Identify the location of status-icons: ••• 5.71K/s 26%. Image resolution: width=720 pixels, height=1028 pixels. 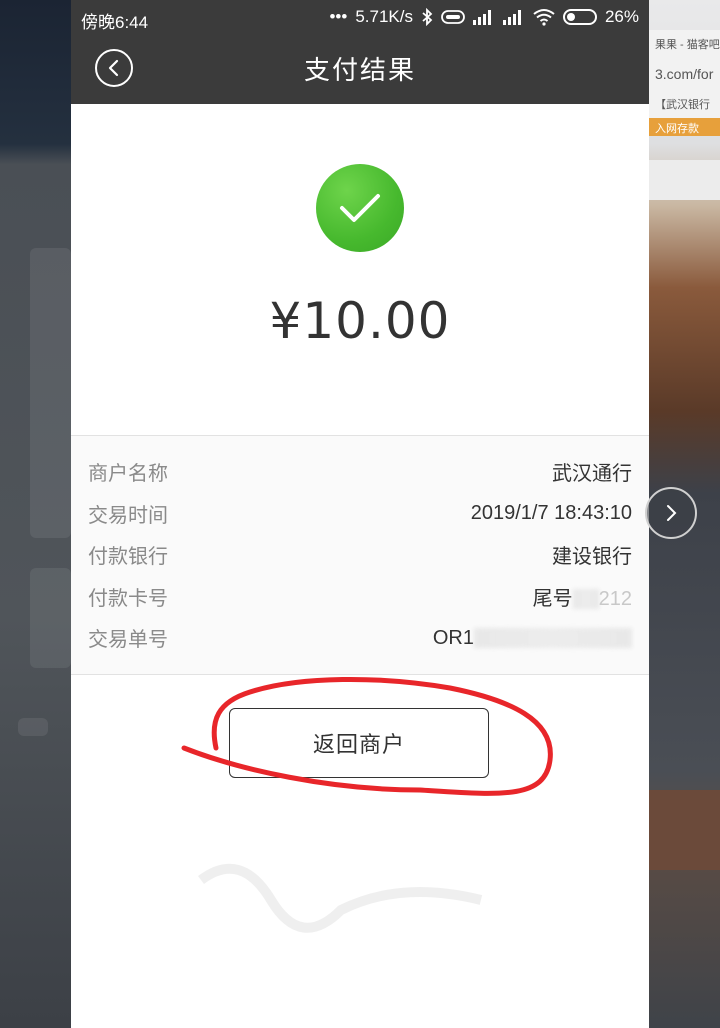
(484, 17).